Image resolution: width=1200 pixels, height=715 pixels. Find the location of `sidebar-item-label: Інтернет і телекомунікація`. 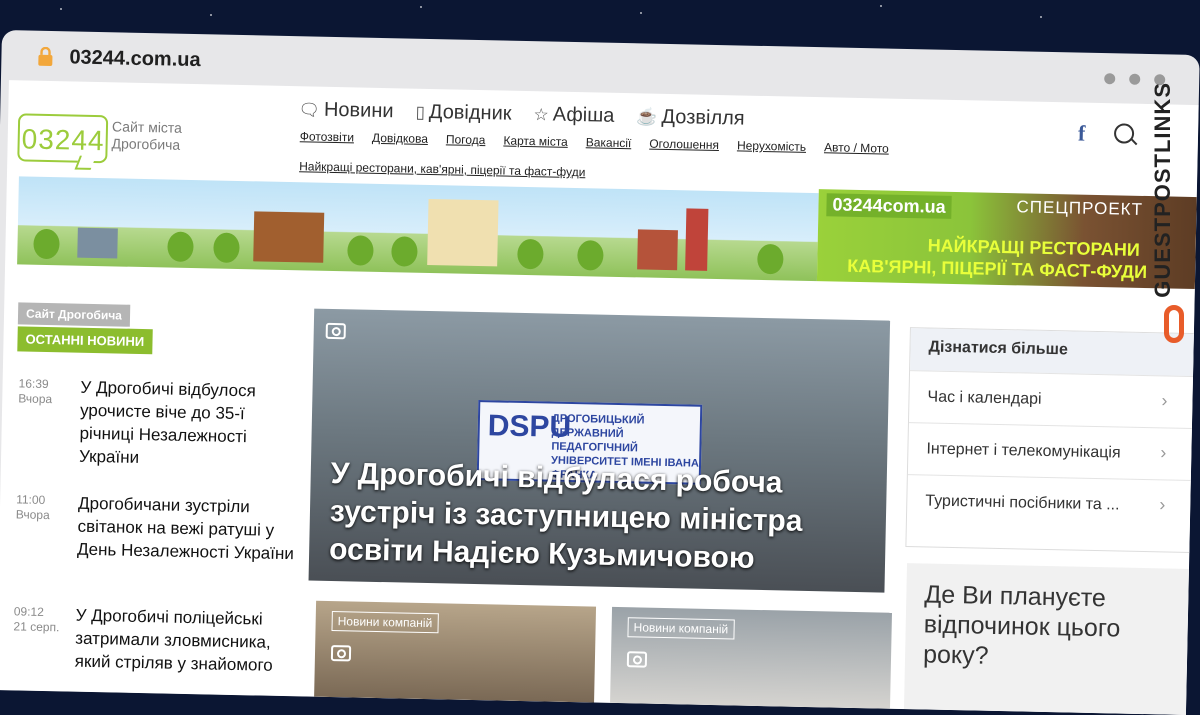

sidebar-item-label: Інтернет і телекомунікація is located at coordinates (1023, 451).